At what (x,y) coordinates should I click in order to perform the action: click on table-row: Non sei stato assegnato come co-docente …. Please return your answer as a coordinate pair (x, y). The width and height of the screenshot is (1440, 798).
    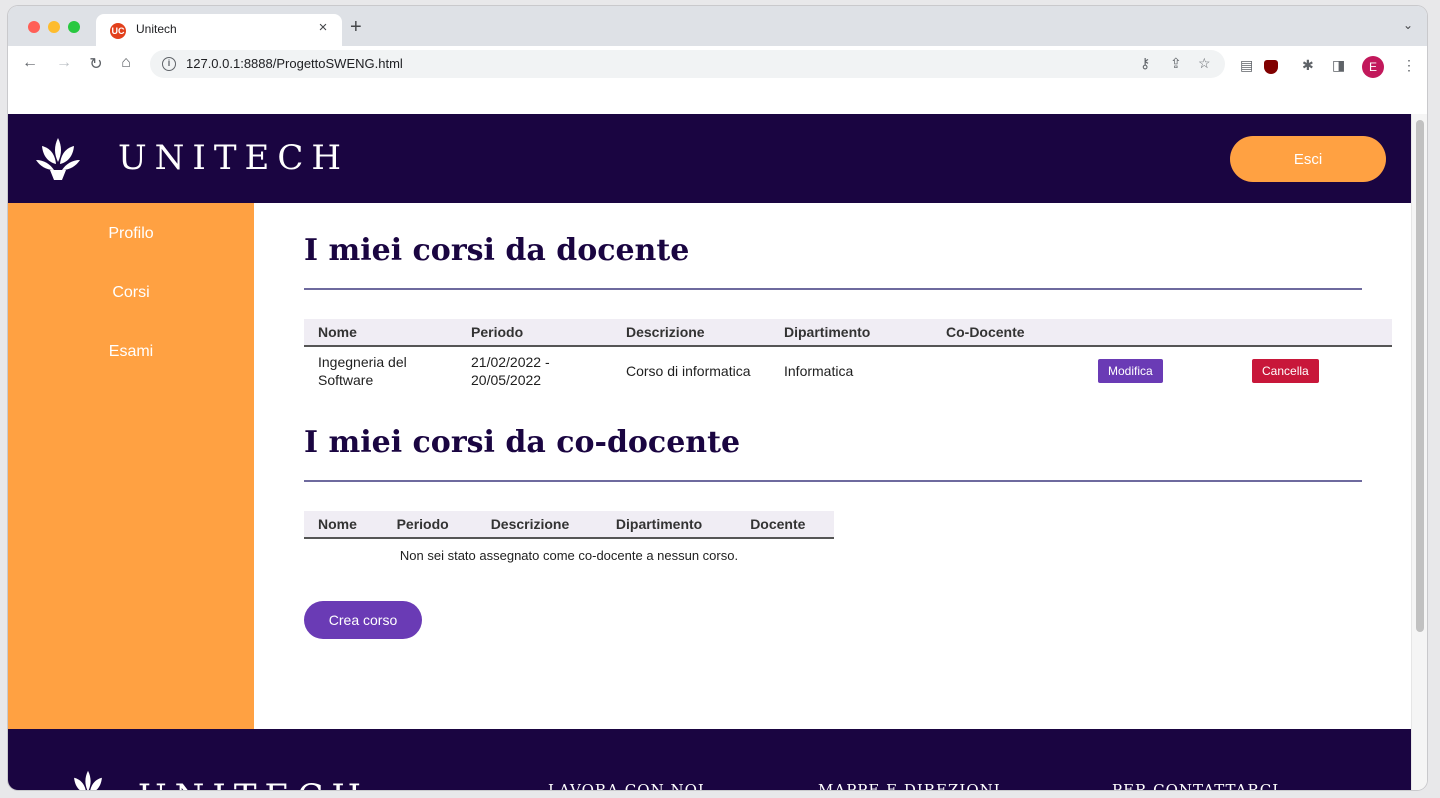
    Looking at the image, I should click on (569, 555).